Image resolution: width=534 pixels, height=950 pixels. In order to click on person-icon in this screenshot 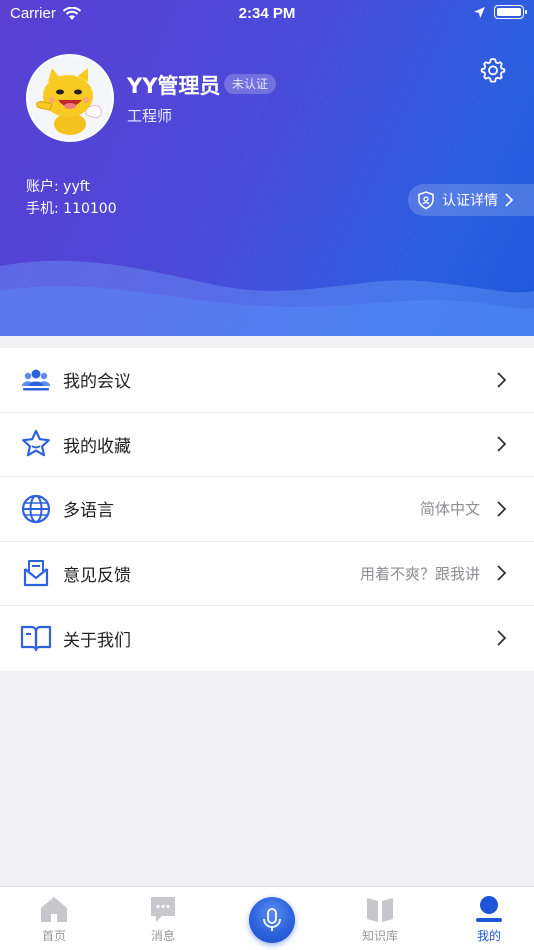, I will do `click(489, 909)`.